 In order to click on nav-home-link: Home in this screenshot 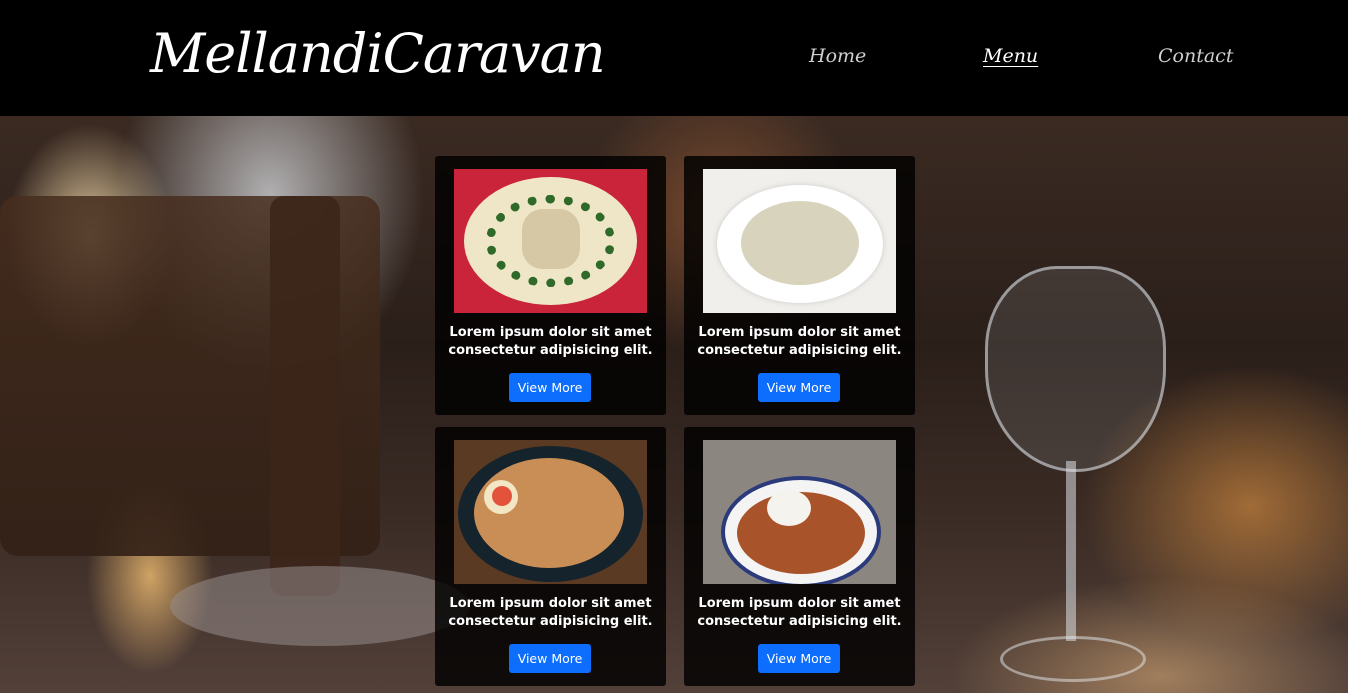, I will do `click(837, 56)`.